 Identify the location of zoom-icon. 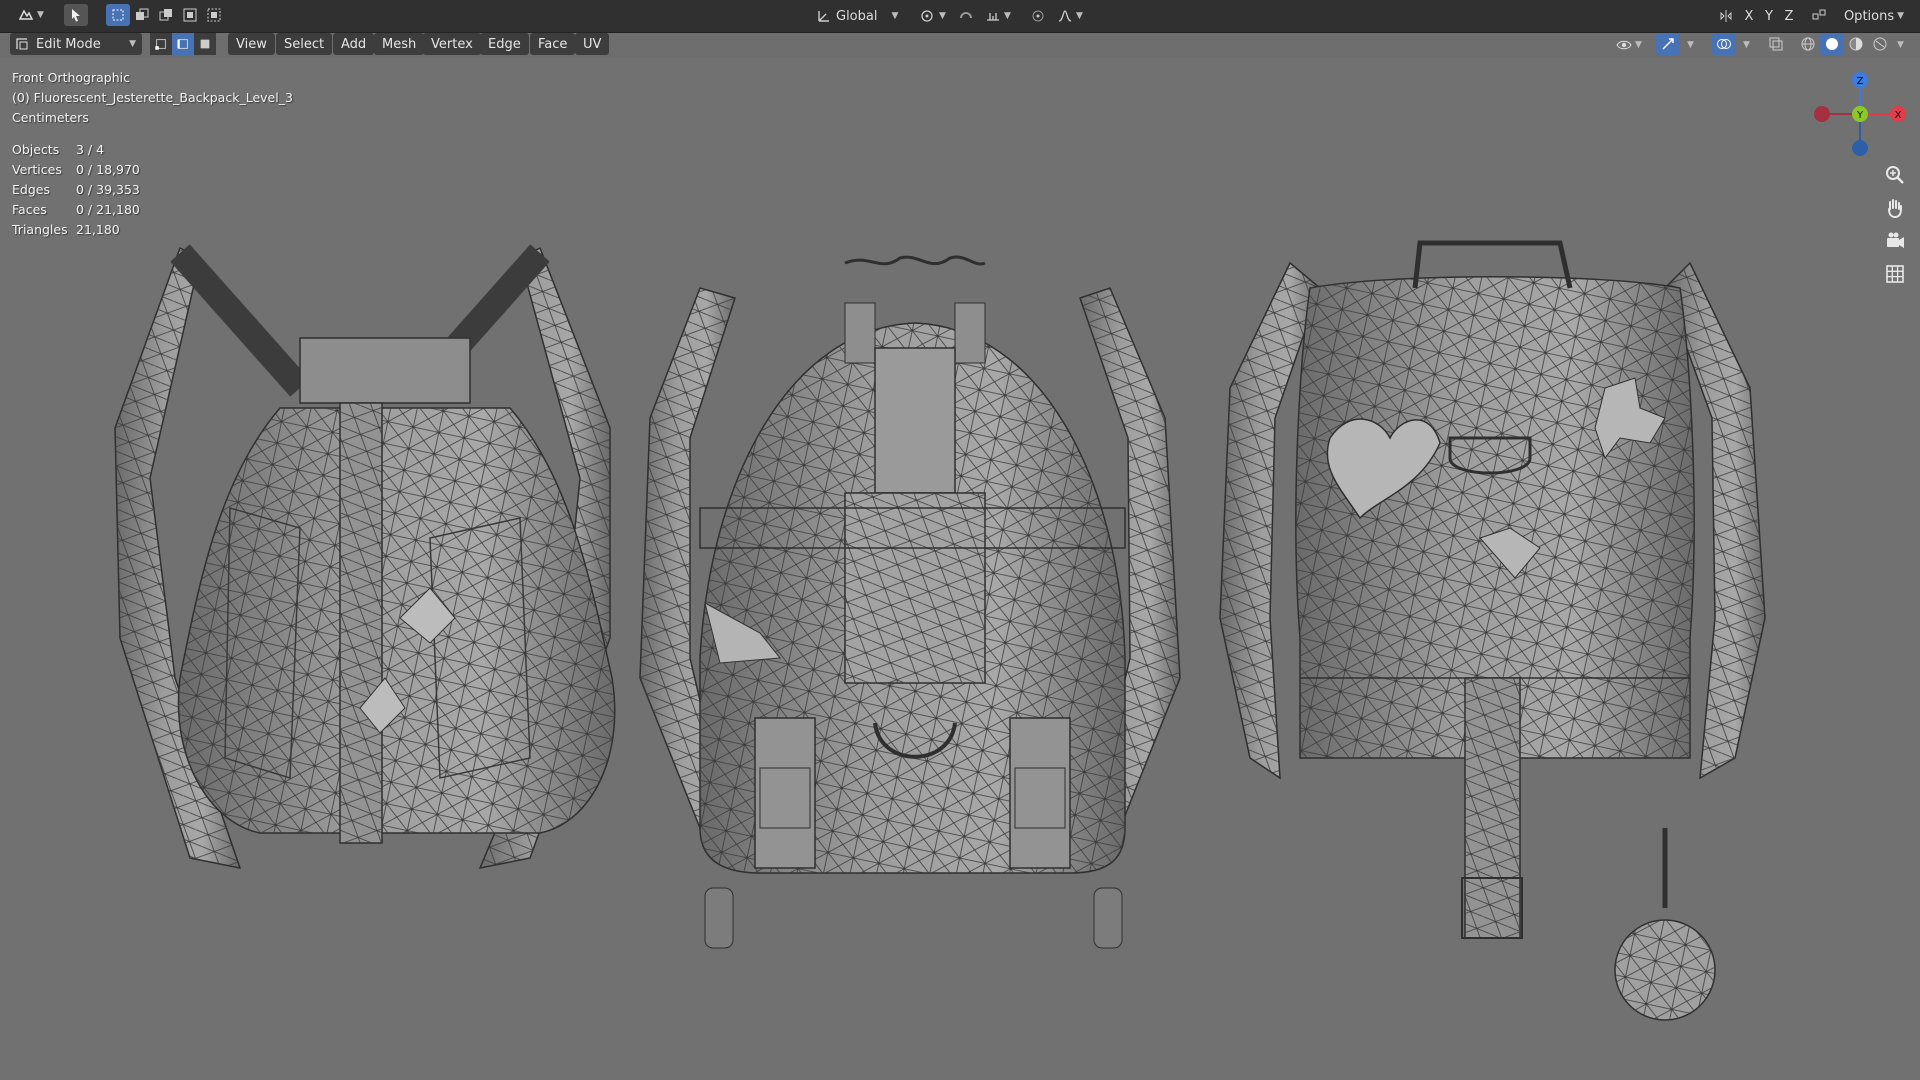
(1895, 175).